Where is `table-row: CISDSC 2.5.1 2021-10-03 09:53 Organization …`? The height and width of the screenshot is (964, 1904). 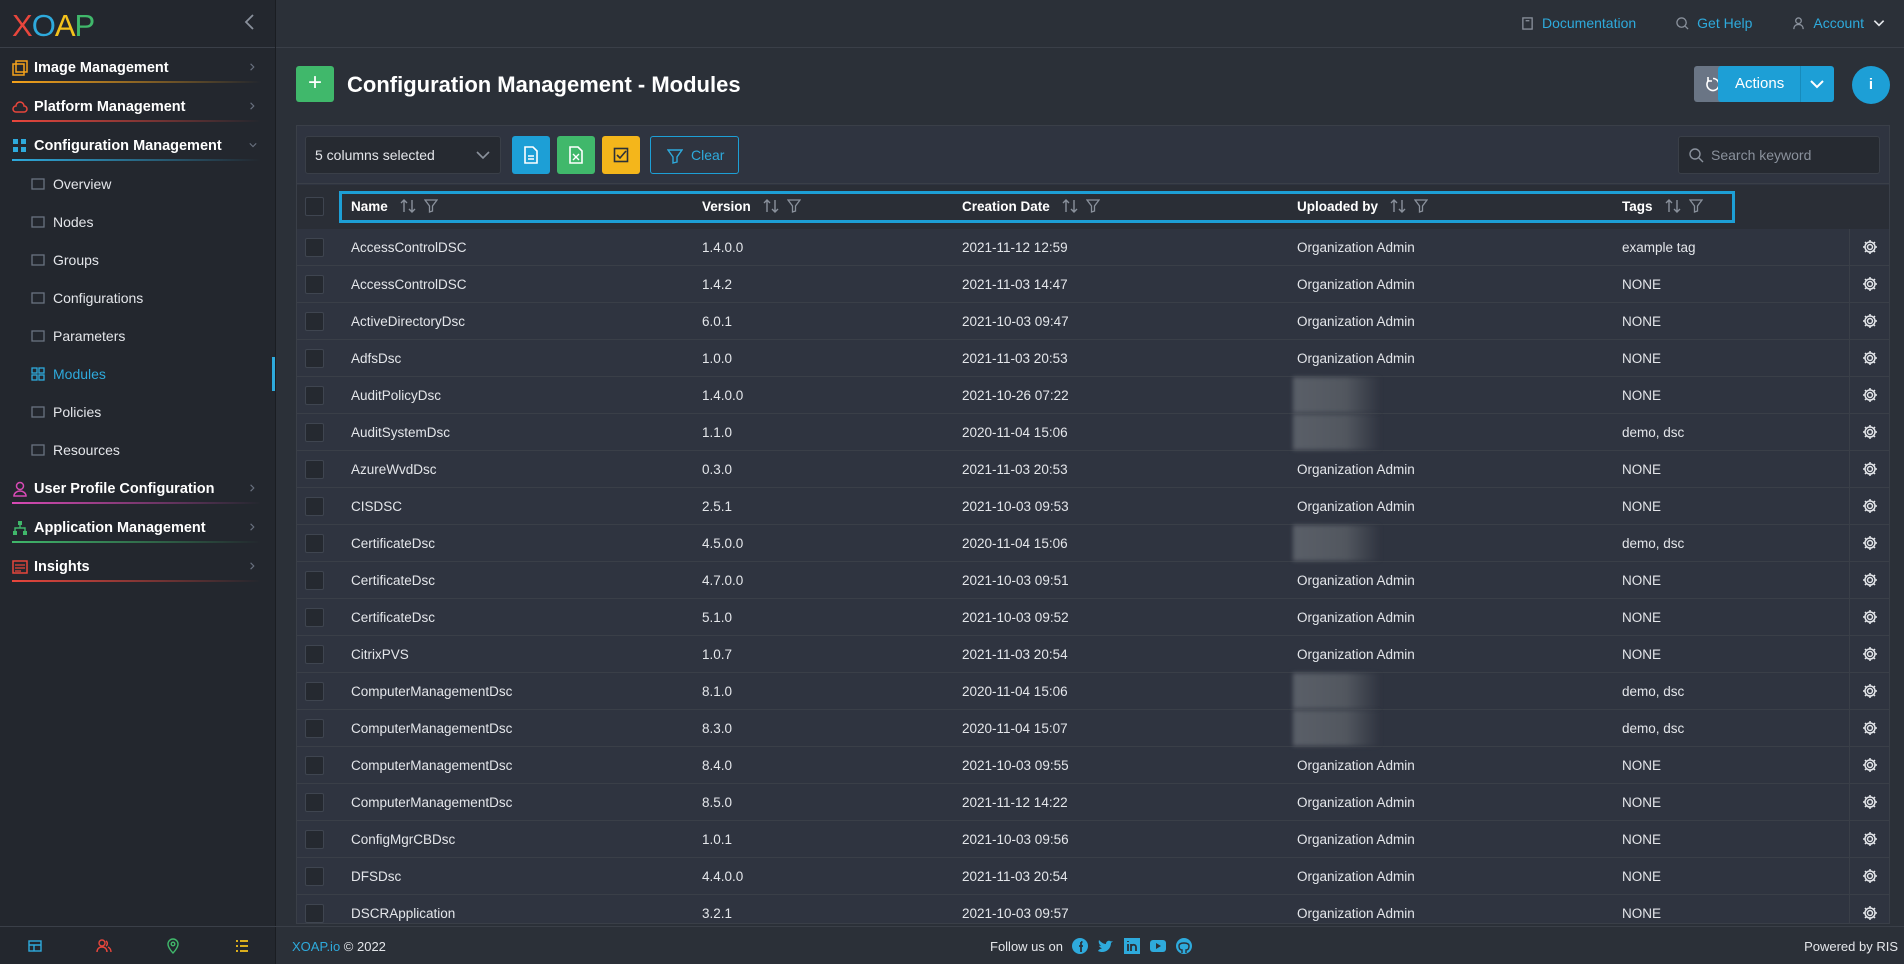 table-row: CISDSC 2.5.1 2021-10-03 09:53 Organization … is located at coordinates (1093, 506).